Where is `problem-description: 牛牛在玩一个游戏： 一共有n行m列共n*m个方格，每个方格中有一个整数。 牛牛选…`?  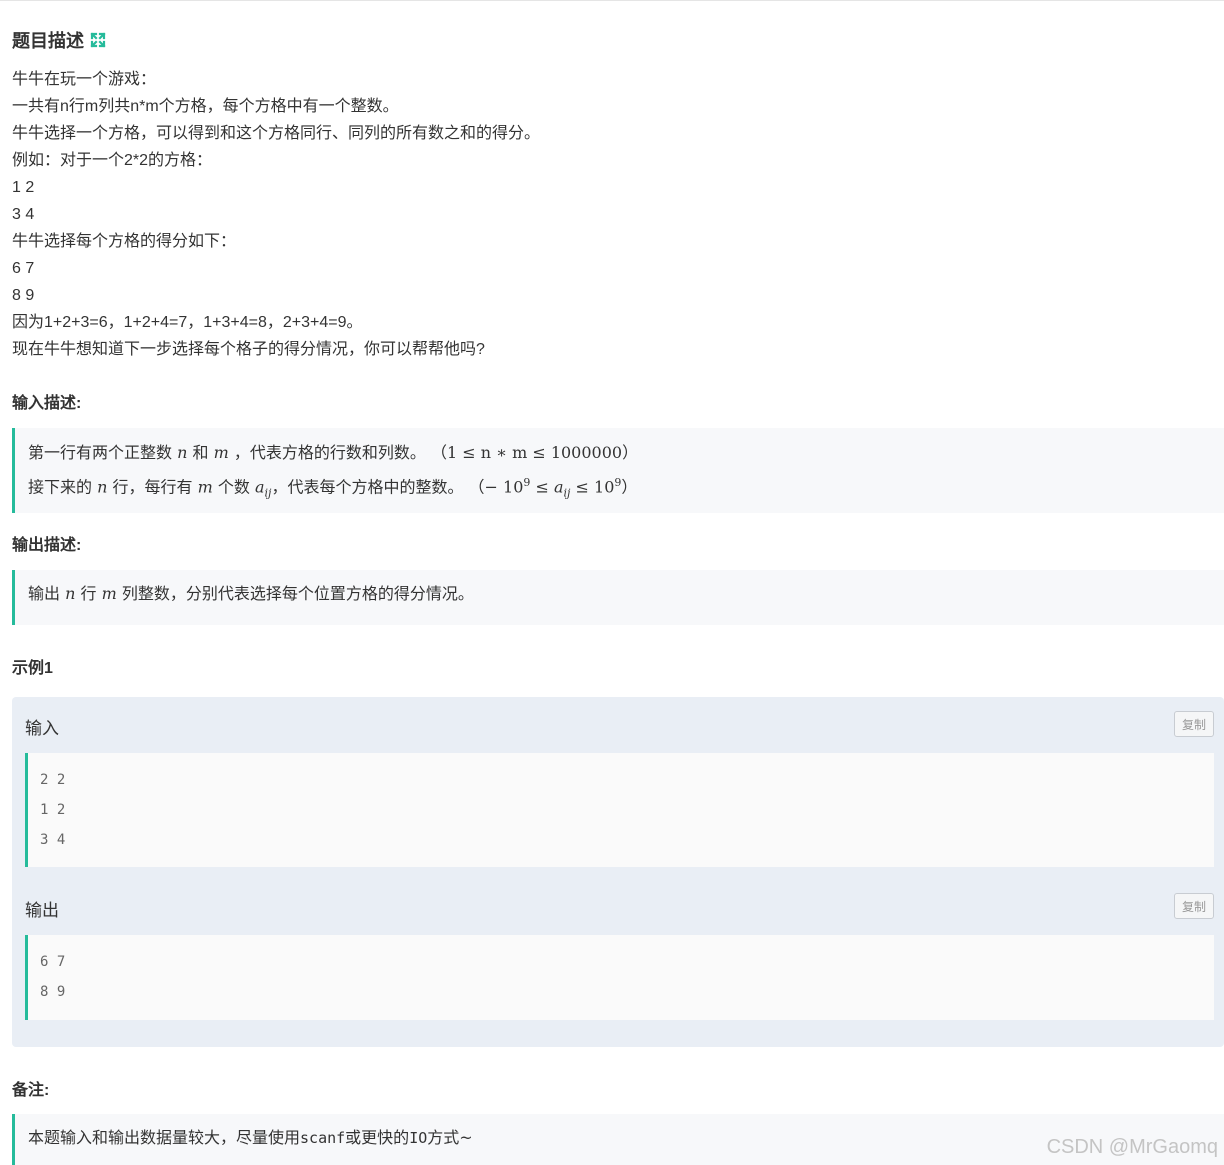
problem-description: 牛牛在玩一个游戏： 一共有n行m列共n*m个方格，每个方格中有一个整数。 牛牛选… is located at coordinates (276, 214).